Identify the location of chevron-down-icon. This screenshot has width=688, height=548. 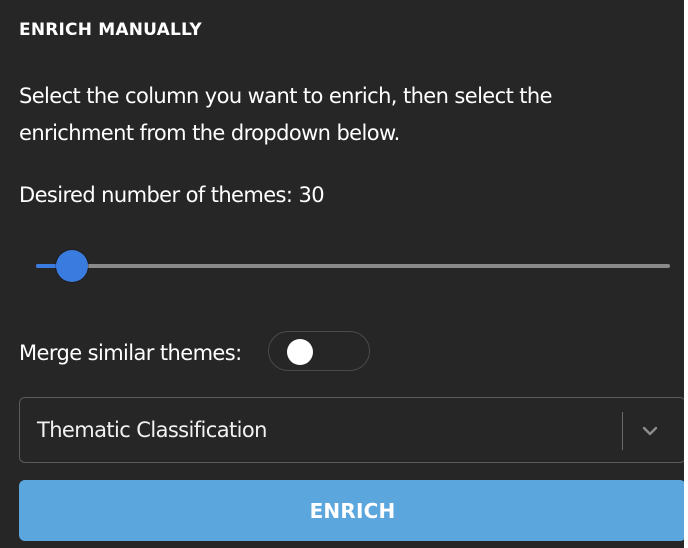
(650, 431).